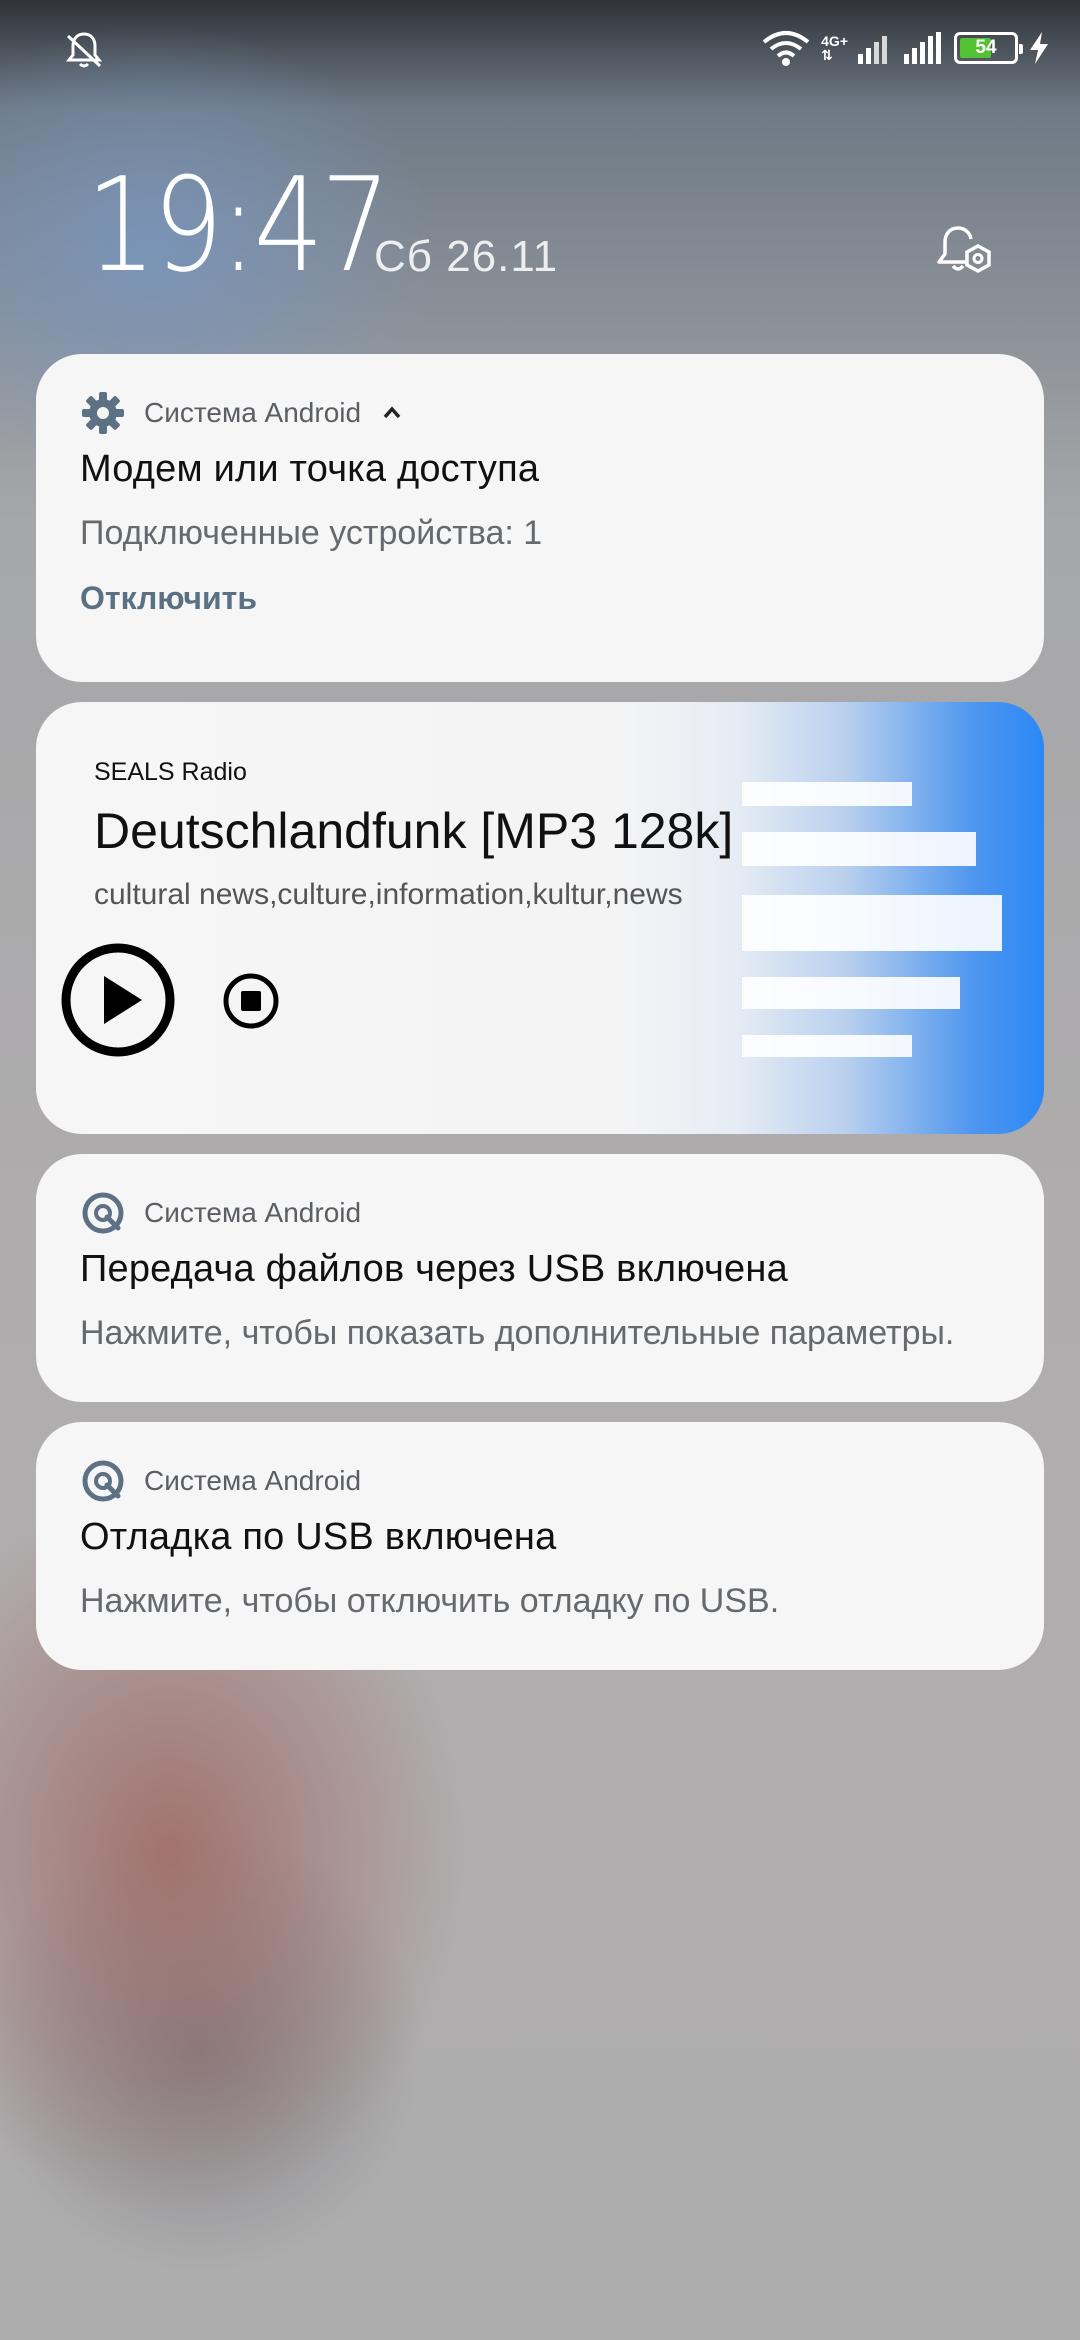 This screenshot has height=2340, width=1080. What do you see at coordinates (310, 469) in the screenshot?
I see `notification-title: Модем или точка доступа` at bounding box center [310, 469].